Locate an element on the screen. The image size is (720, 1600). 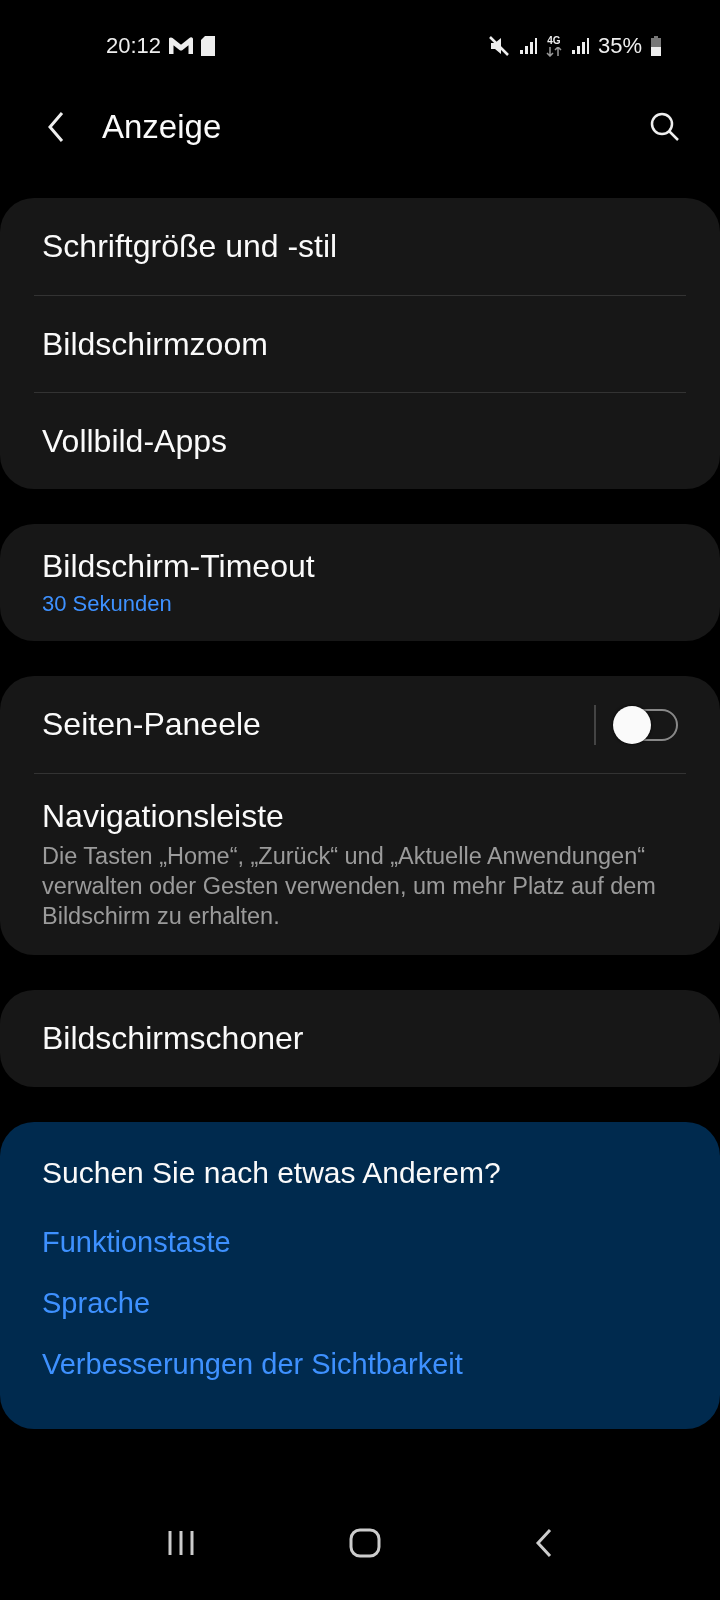
related-link: Sprache is located at coordinates (96, 1303).